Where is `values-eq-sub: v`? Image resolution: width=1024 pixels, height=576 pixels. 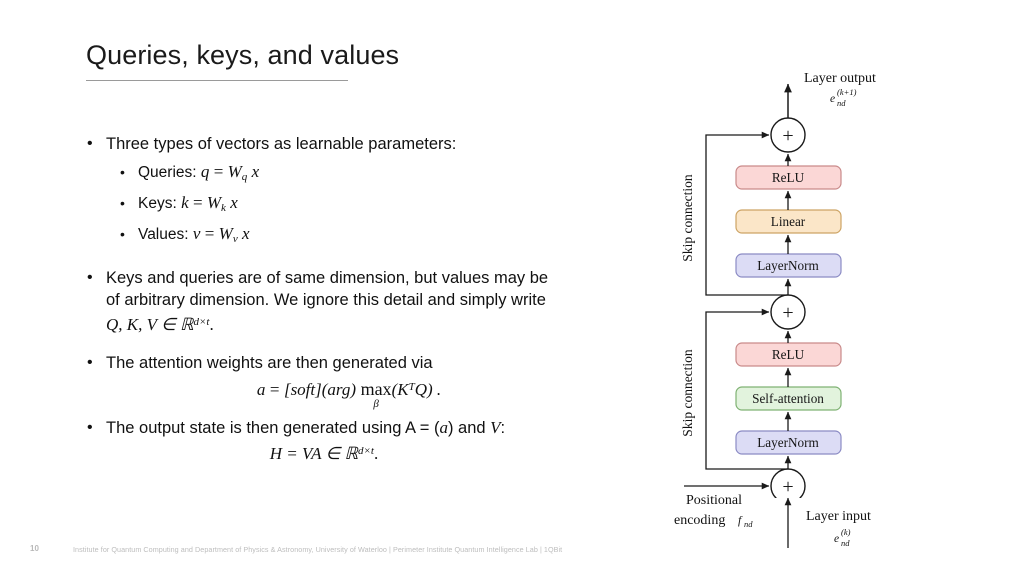
values-eq-sub: v is located at coordinates (235, 239).